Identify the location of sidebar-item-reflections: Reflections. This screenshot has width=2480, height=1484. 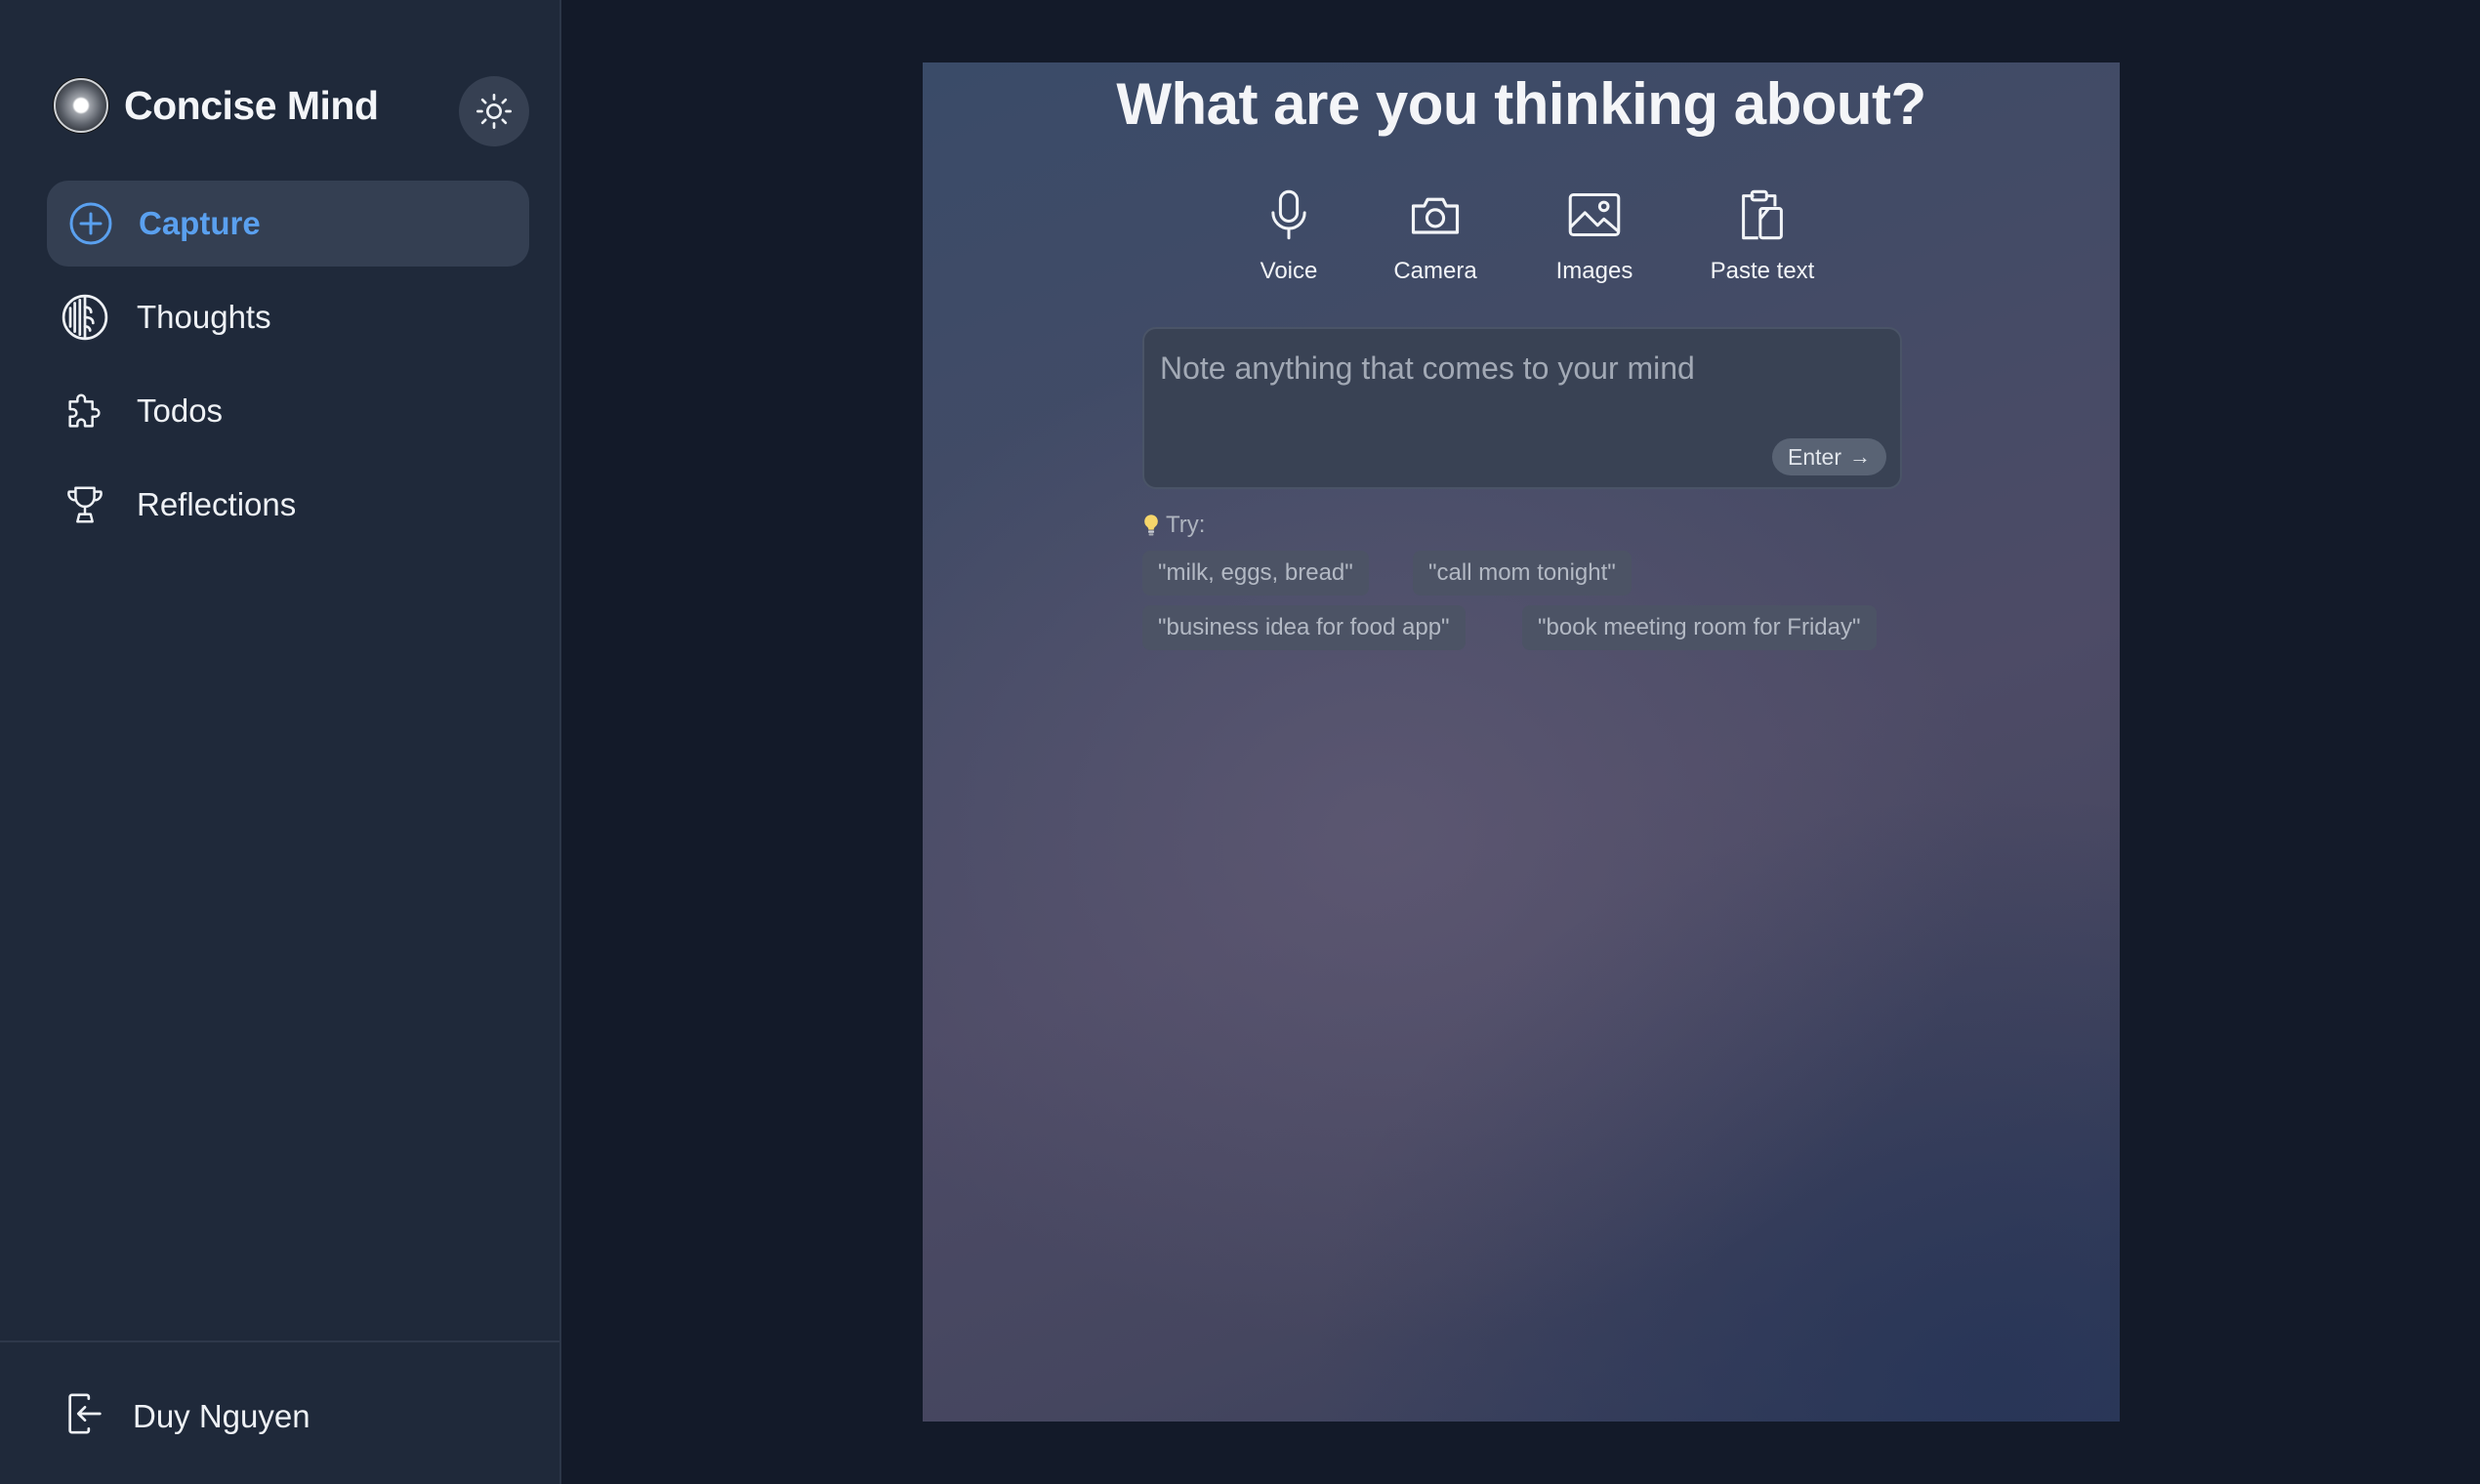
(288, 505).